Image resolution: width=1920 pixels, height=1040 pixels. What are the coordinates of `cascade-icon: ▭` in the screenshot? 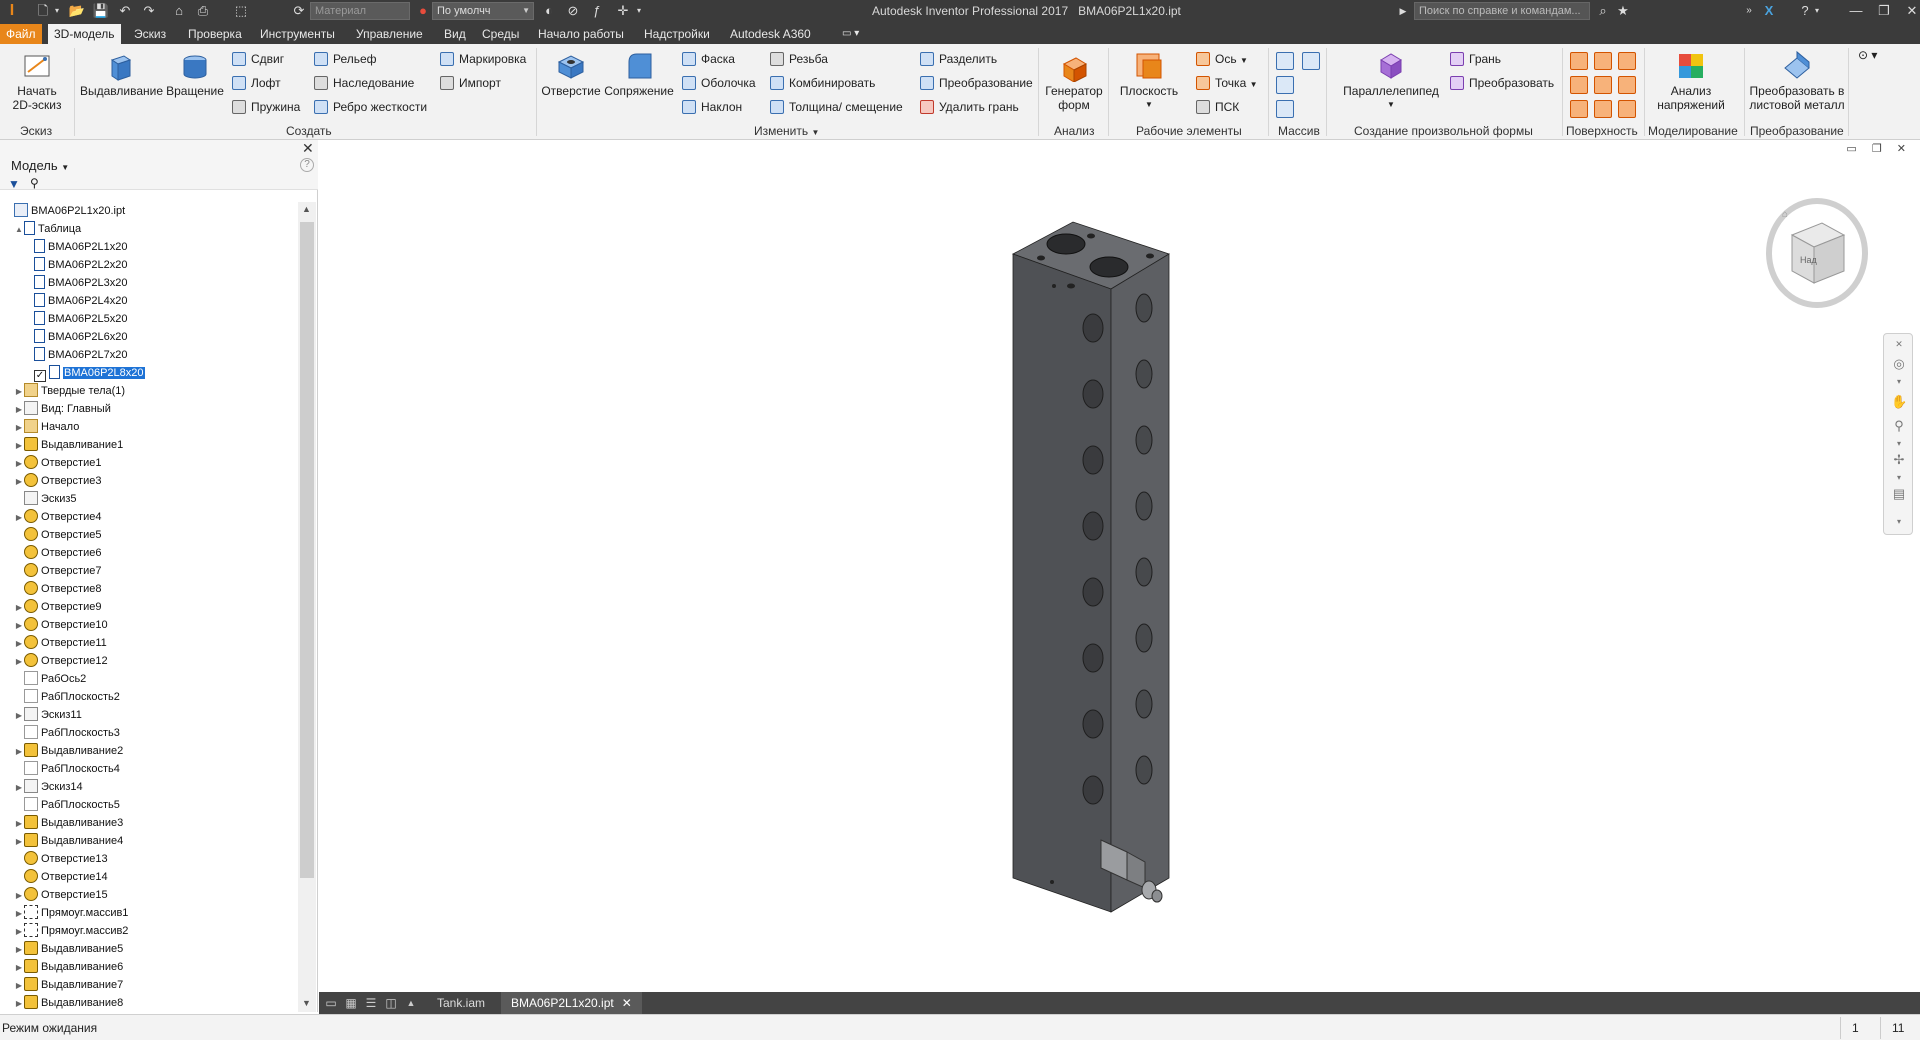 It's located at (331, 1003).